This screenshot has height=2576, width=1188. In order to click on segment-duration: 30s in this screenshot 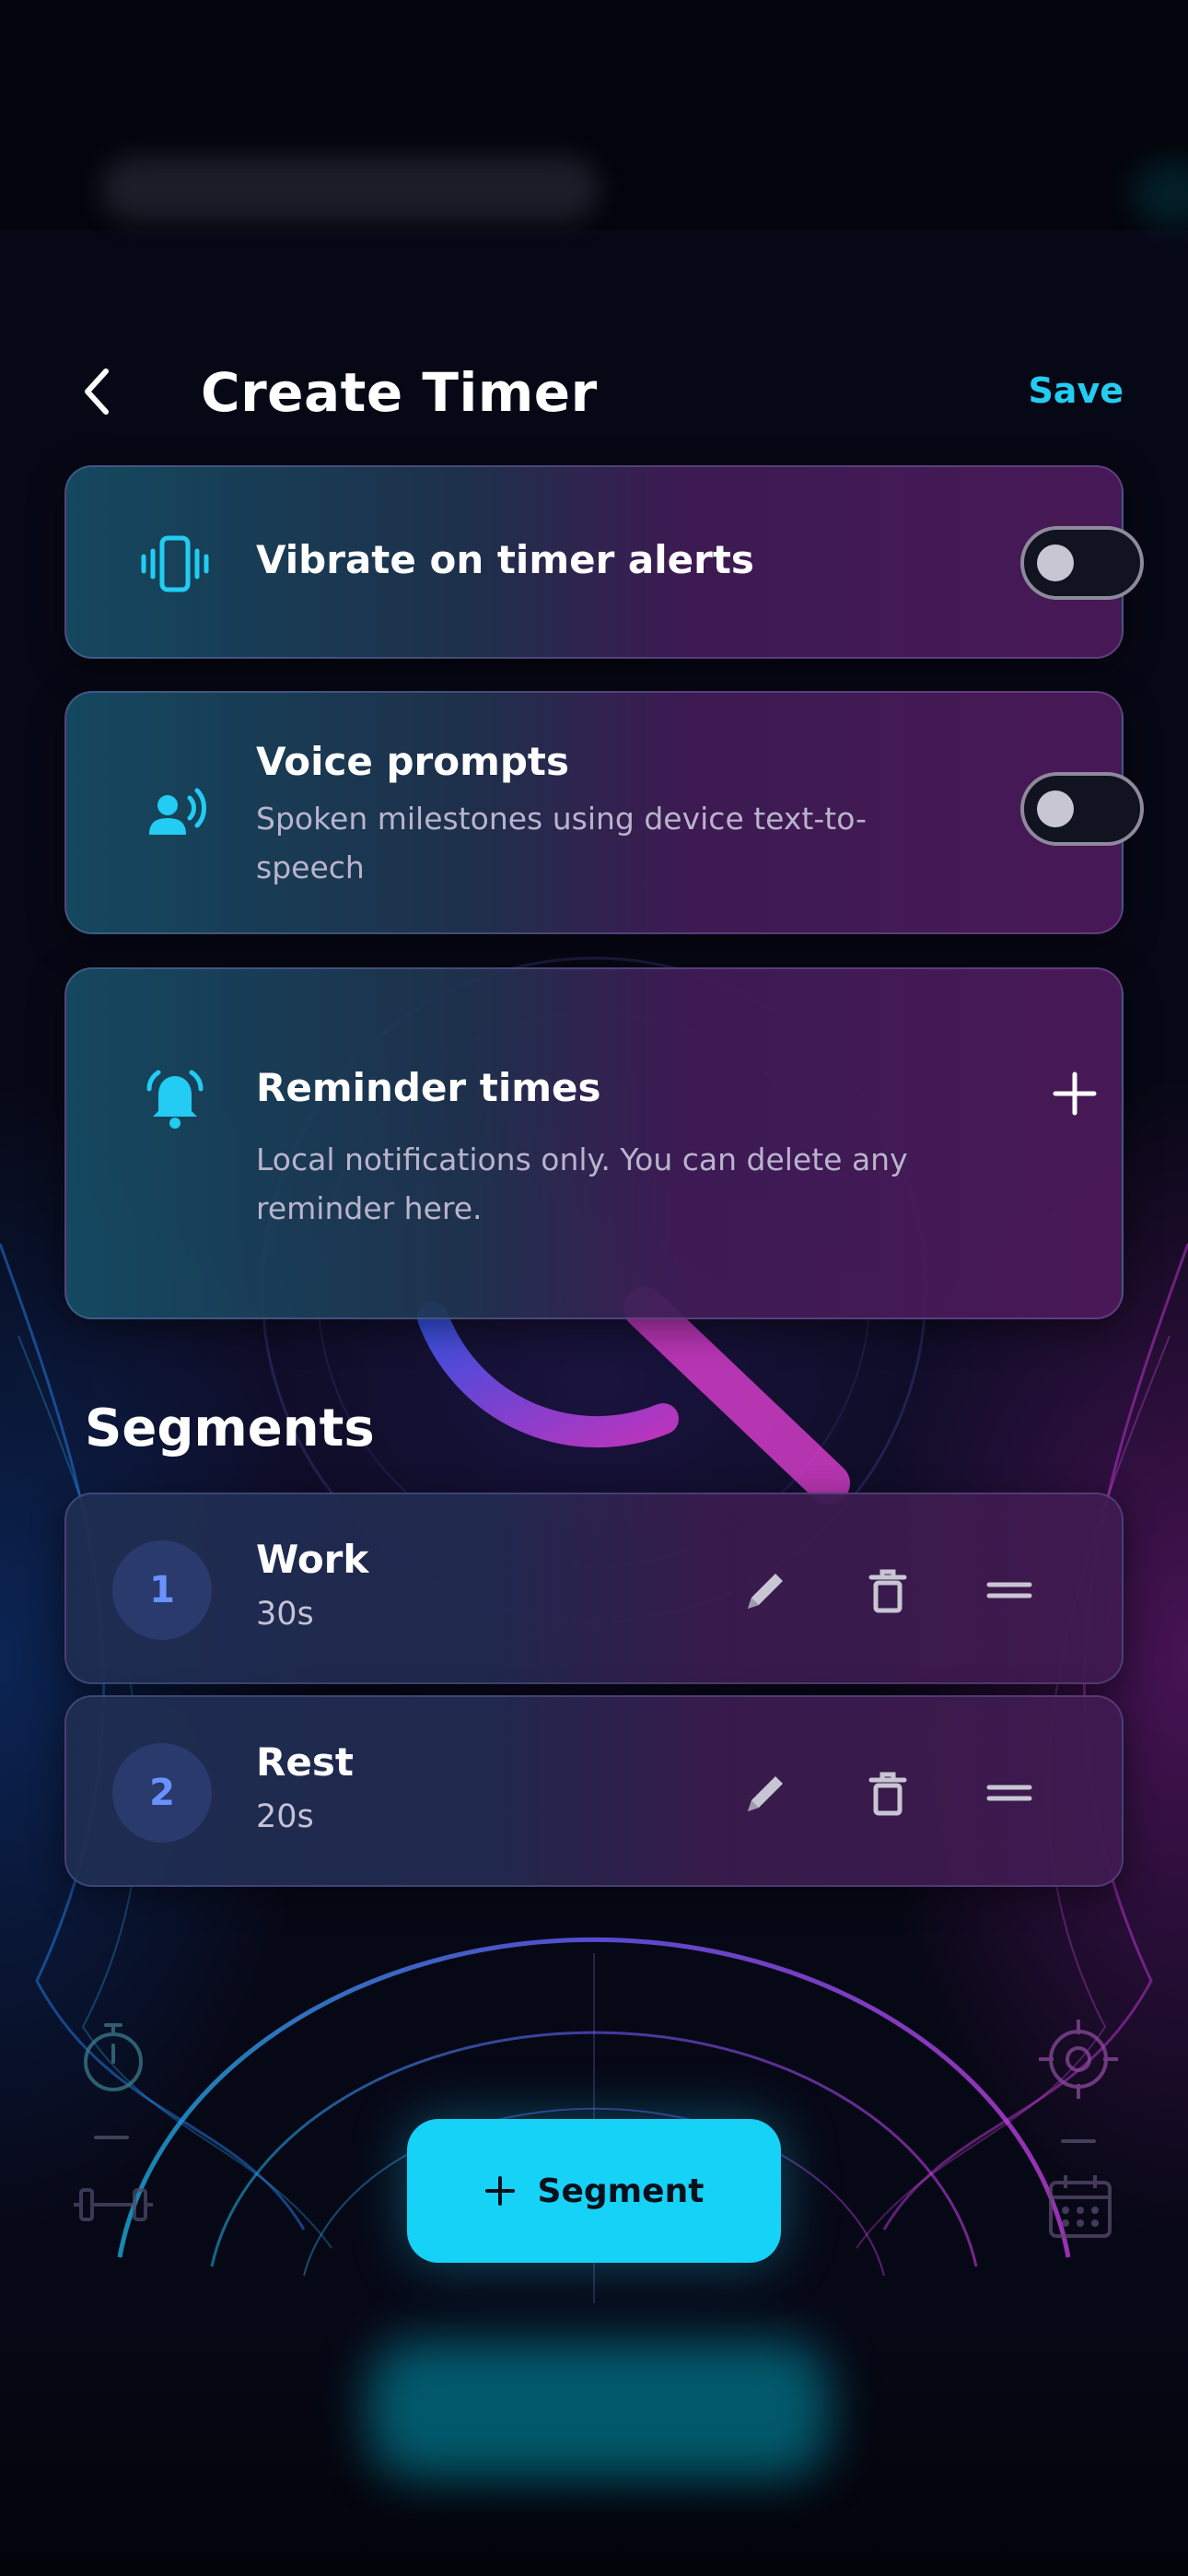, I will do `click(285, 1615)`.